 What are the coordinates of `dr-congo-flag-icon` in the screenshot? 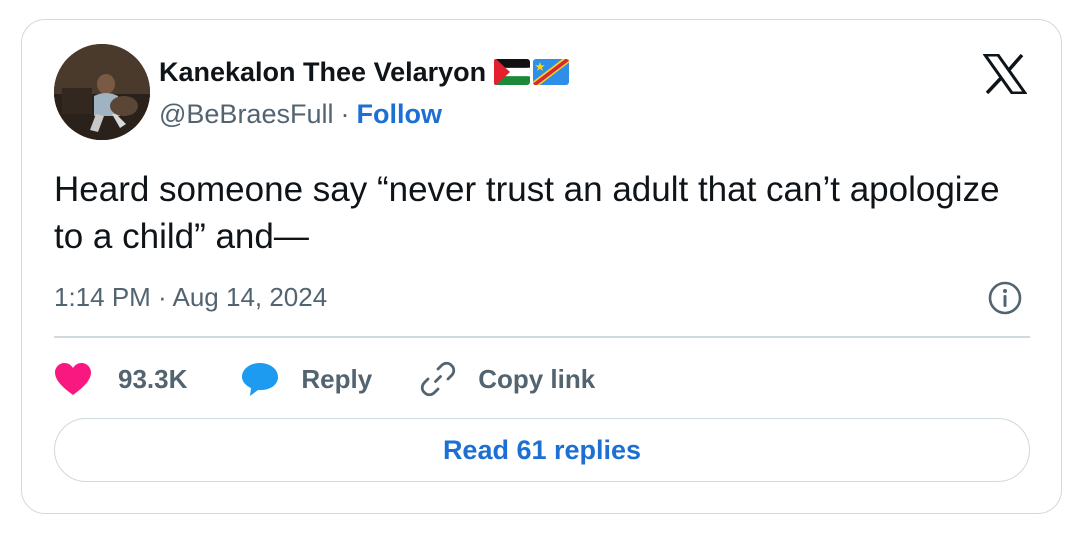 It's located at (551, 72).